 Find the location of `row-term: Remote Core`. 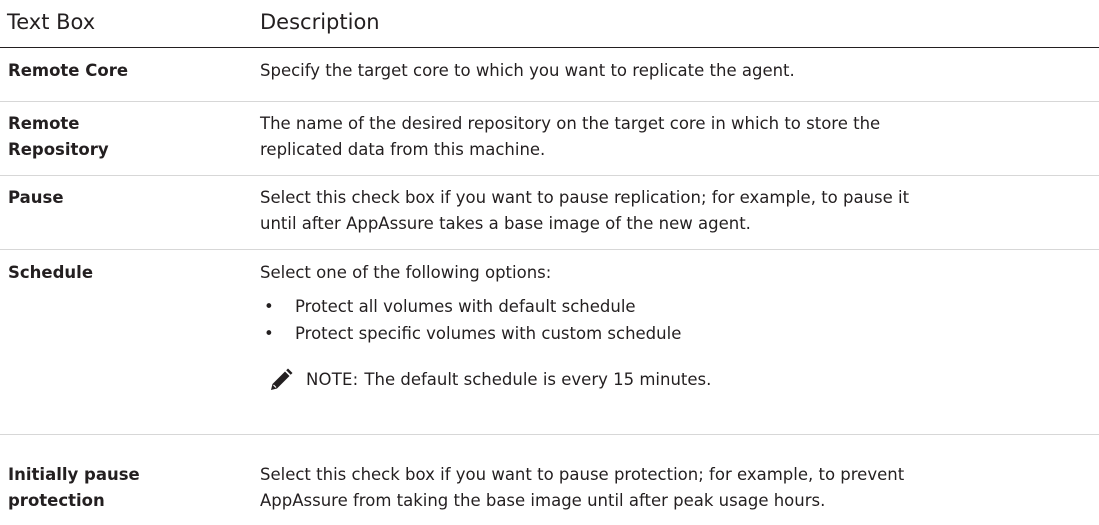

row-term: Remote Core is located at coordinates (130, 79).